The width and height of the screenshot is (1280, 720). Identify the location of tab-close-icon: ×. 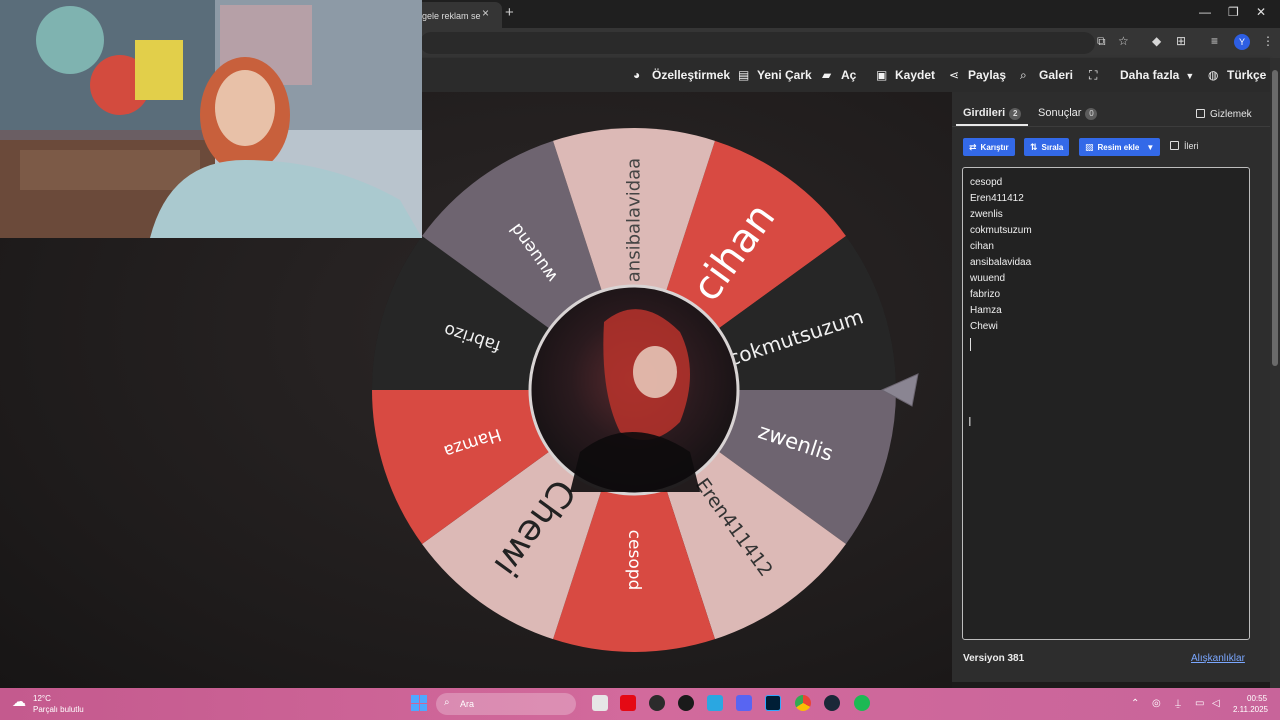
(485, 13).